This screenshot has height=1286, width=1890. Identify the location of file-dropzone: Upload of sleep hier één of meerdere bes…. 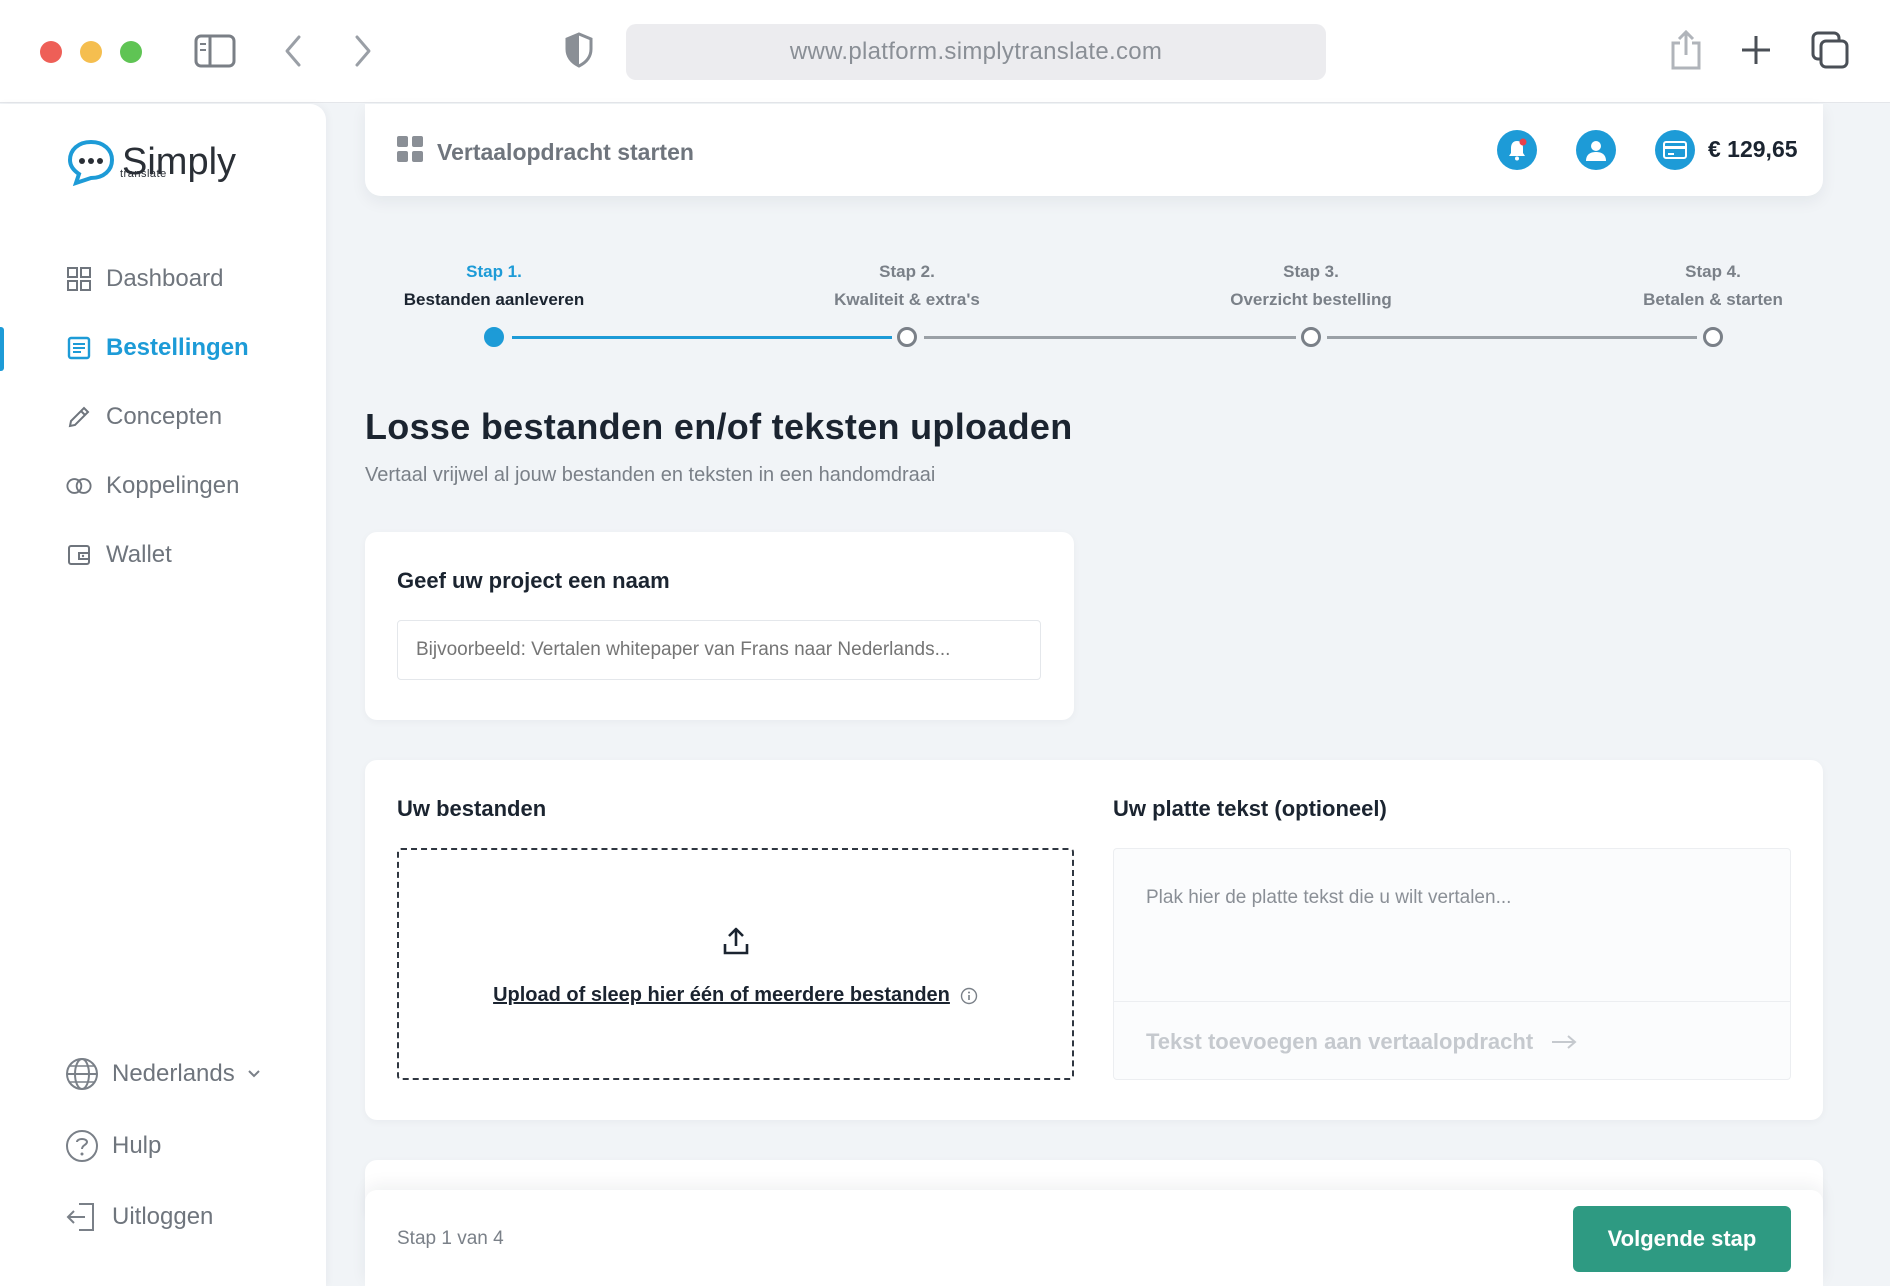
(735, 964).